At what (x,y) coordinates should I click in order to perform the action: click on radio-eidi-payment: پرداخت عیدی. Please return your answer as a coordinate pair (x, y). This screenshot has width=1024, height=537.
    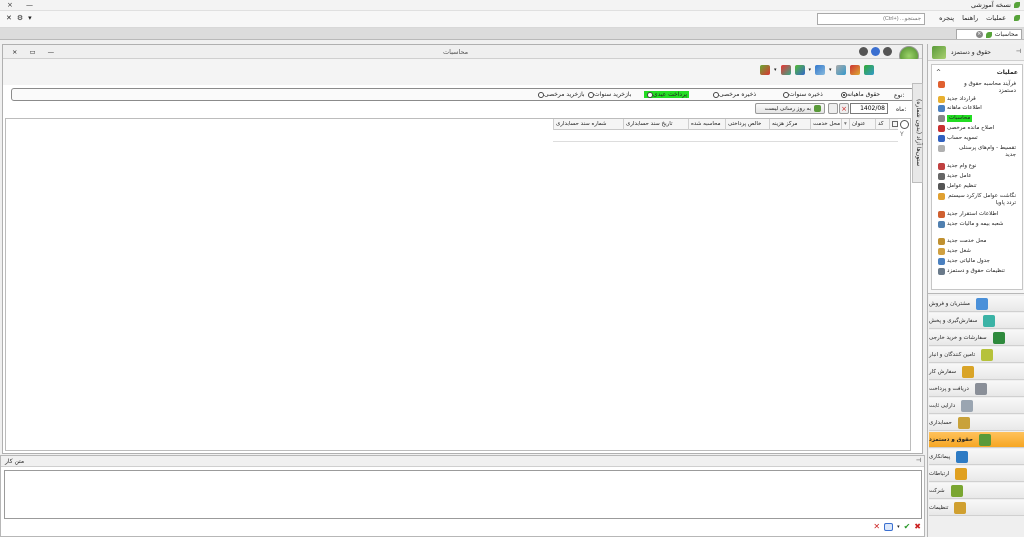
    Looking at the image, I should click on (667, 94).